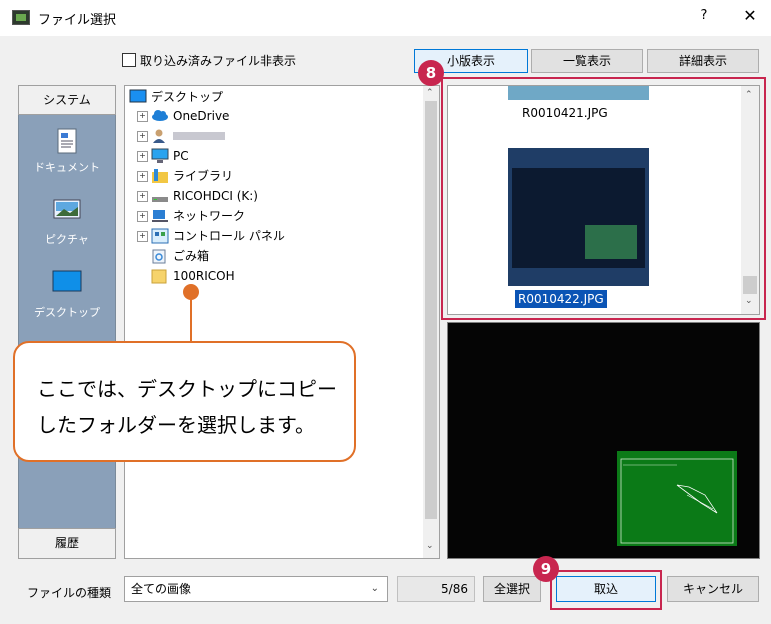 This screenshot has width=771, height=624. Describe the element at coordinates (199, 136) in the screenshot. I see `redacted-user-name` at that location.